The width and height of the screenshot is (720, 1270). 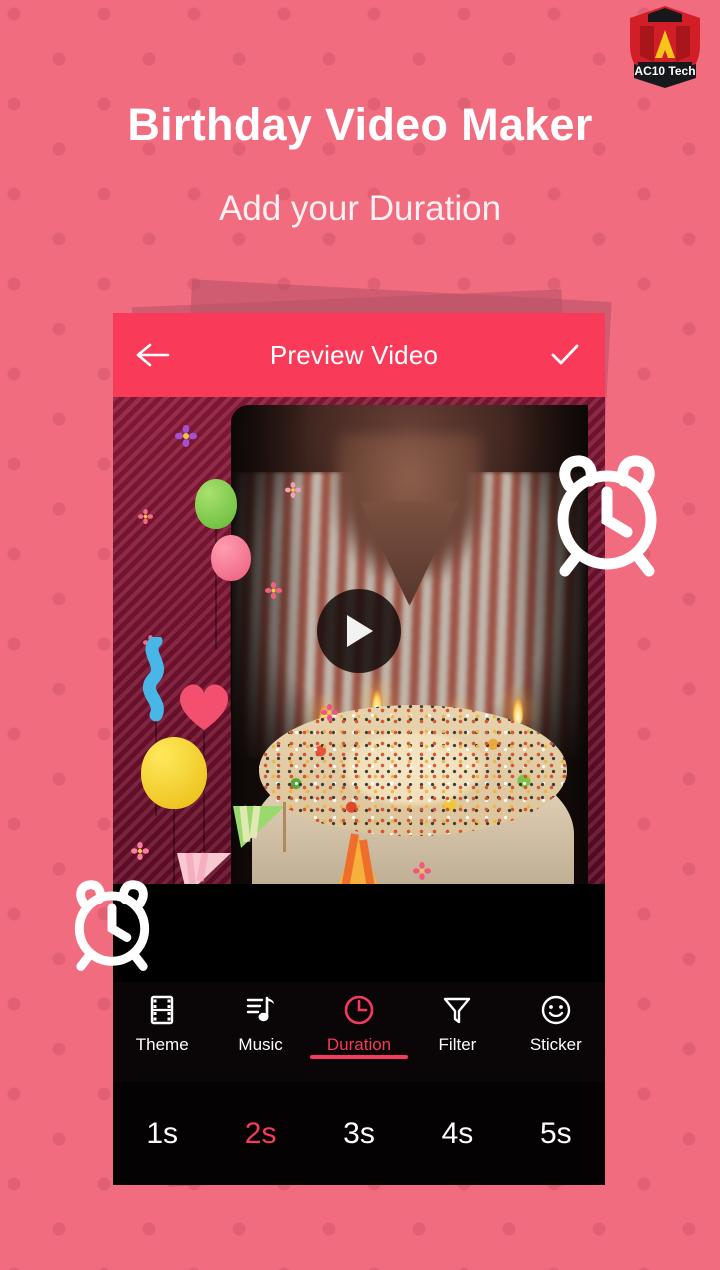 I want to click on funnel-icon, so click(x=457, y=1010).